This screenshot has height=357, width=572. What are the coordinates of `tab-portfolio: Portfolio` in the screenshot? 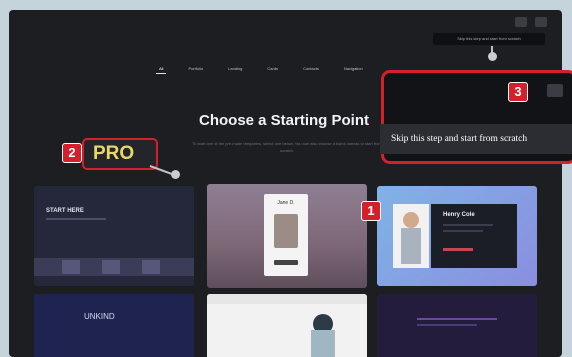 It's located at (195, 68).